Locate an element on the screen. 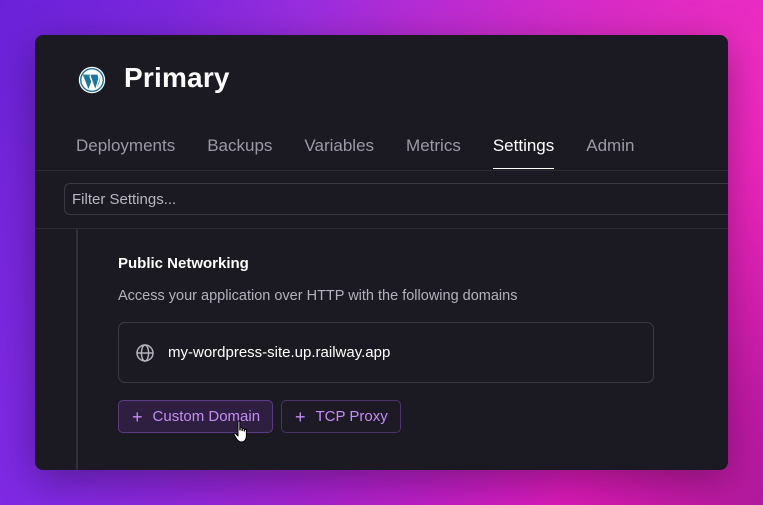  domain-card: my-wordpress-site.up.railway.app is located at coordinates (386, 352).